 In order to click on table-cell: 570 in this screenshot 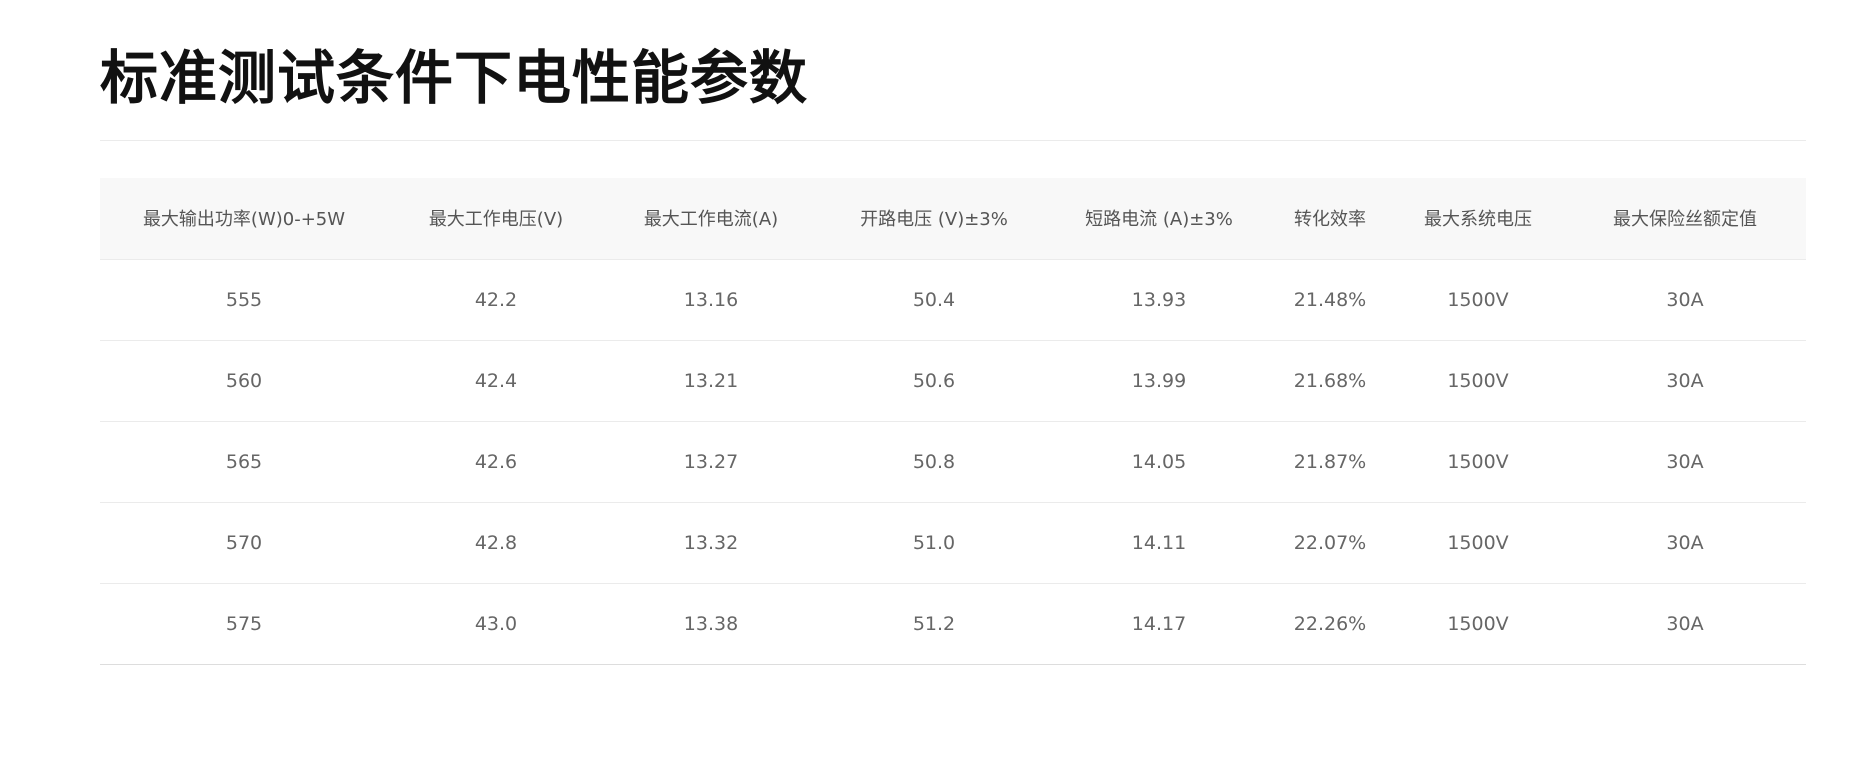, I will do `click(244, 543)`.